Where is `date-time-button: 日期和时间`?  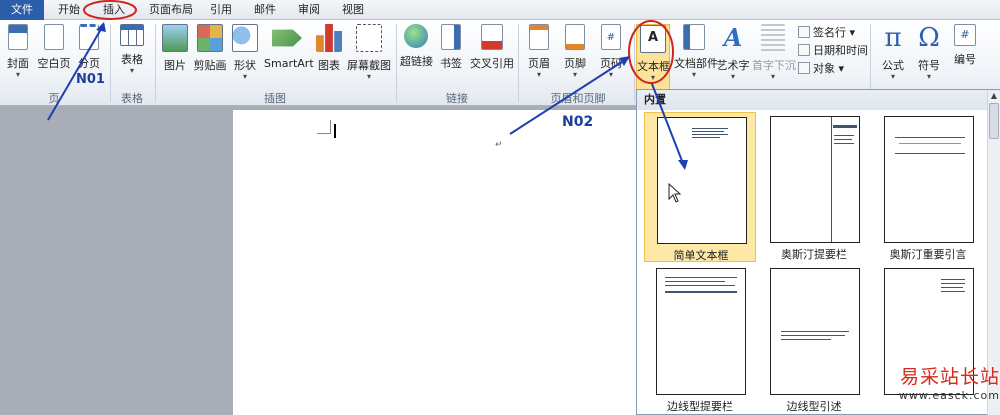 date-time-button: 日期和时间 is located at coordinates (833, 50).